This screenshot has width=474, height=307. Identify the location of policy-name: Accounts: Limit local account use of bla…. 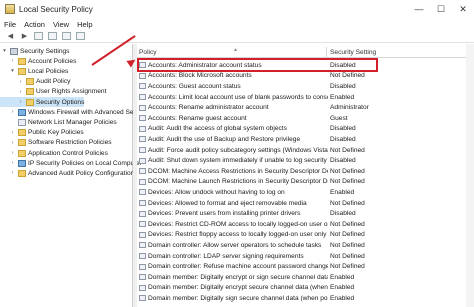
(238, 97).